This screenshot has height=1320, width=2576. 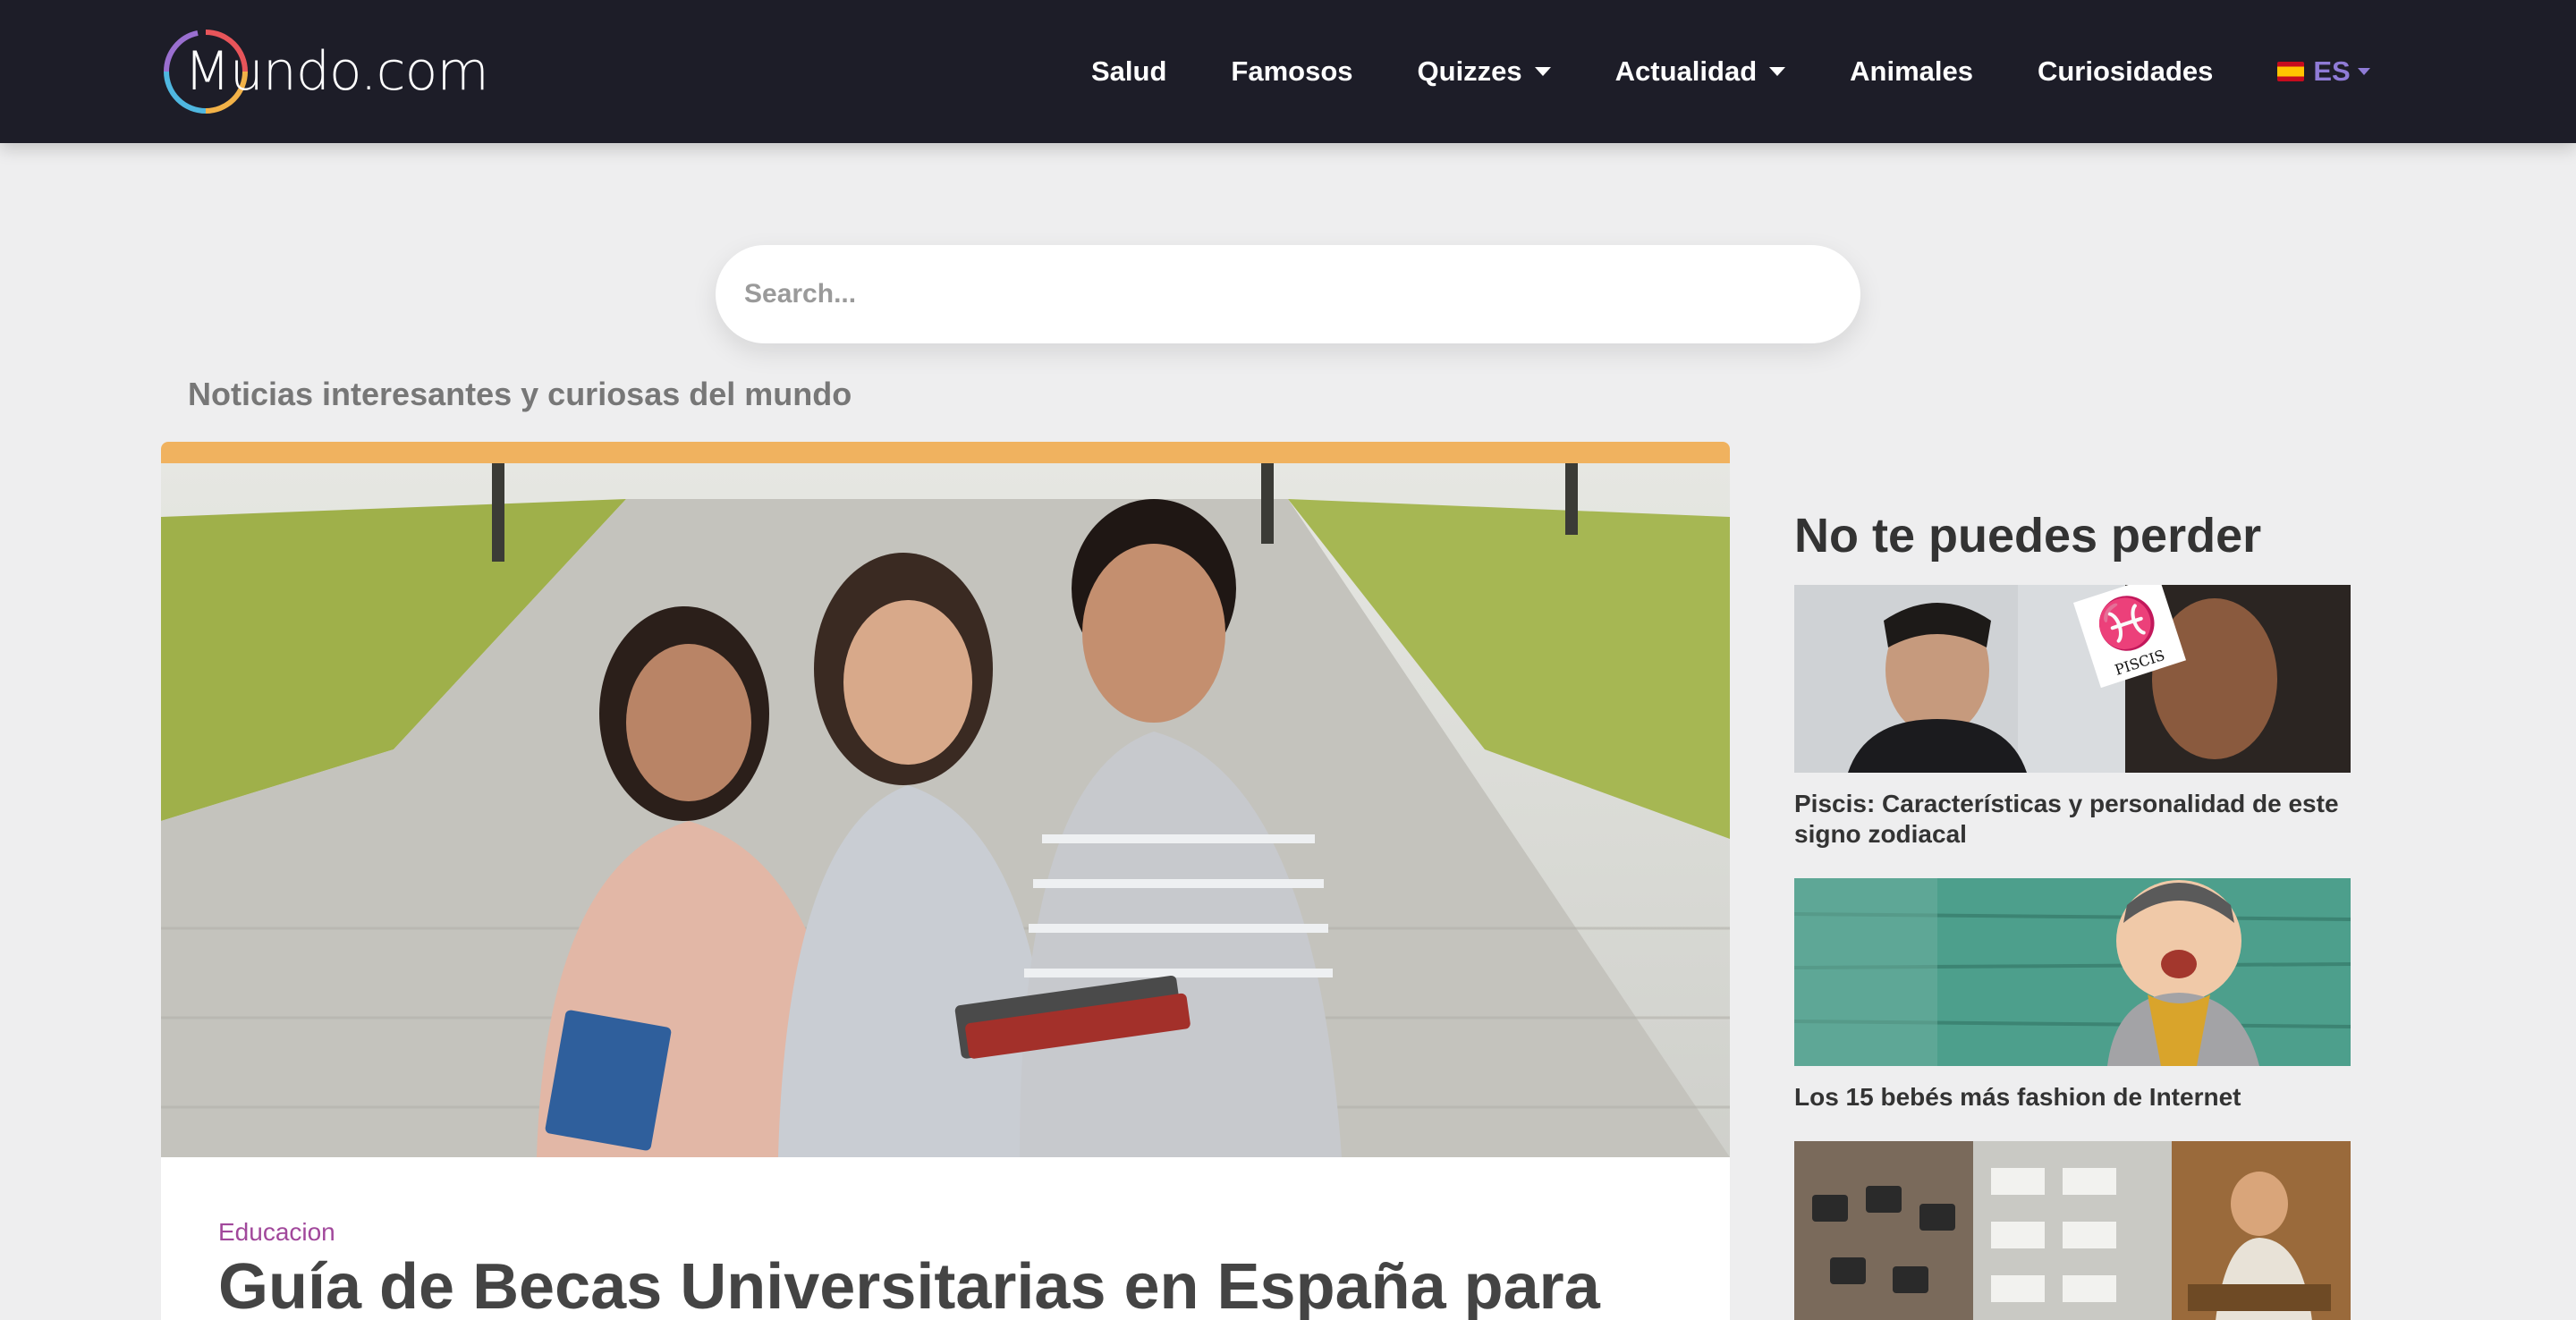 I want to click on collage-image, so click(x=2072, y=1230).